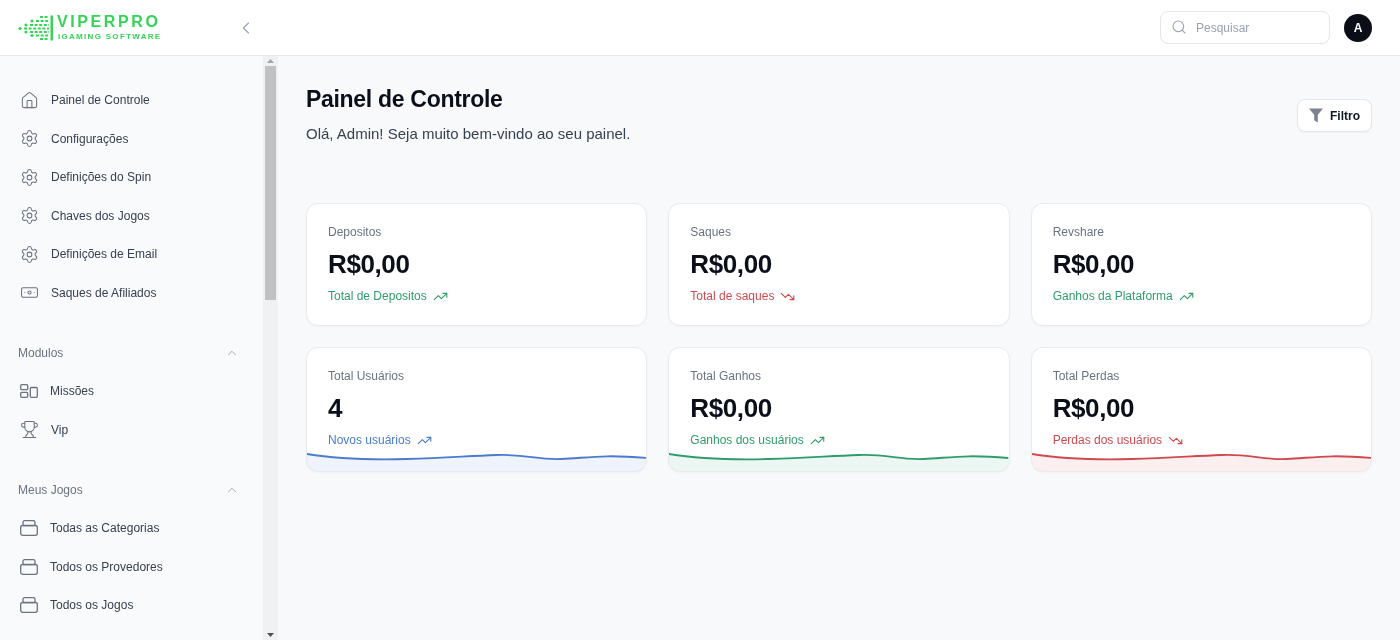 The width and height of the screenshot is (1400, 640). Describe the element at coordinates (129, 177) in the screenshot. I see `sidebar-item: Definições do Spin` at that location.